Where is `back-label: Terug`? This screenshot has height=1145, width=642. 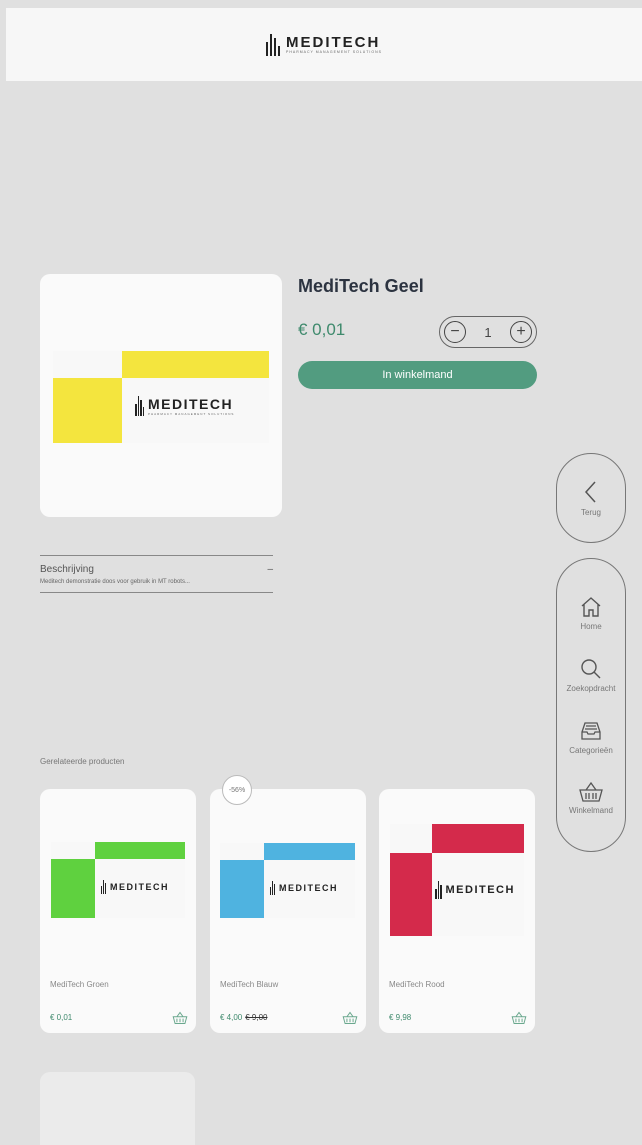 back-label: Terug is located at coordinates (590, 512).